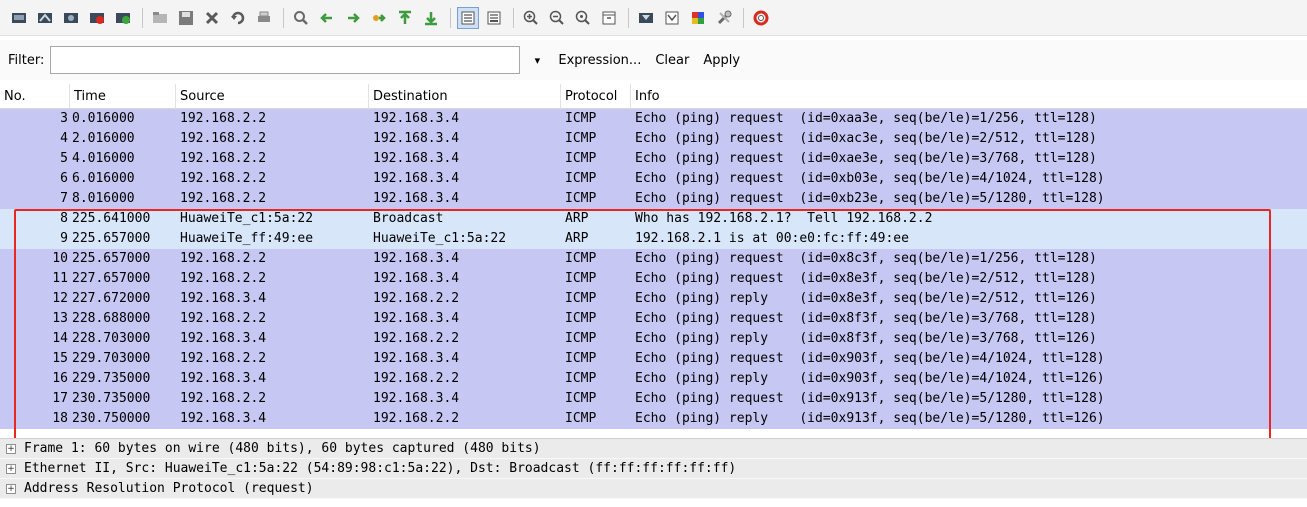 The image size is (1307, 507). What do you see at coordinates (408, 218) in the screenshot?
I see `cell-destination: Broadcast` at bounding box center [408, 218].